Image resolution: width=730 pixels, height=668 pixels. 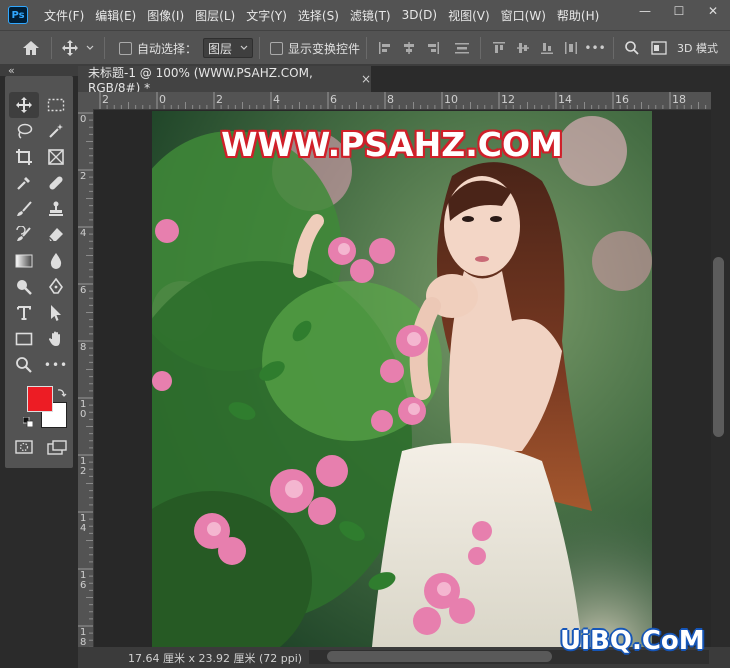 What do you see at coordinates (56, 105) in the screenshot?
I see `marquee-tool-icon` at bounding box center [56, 105].